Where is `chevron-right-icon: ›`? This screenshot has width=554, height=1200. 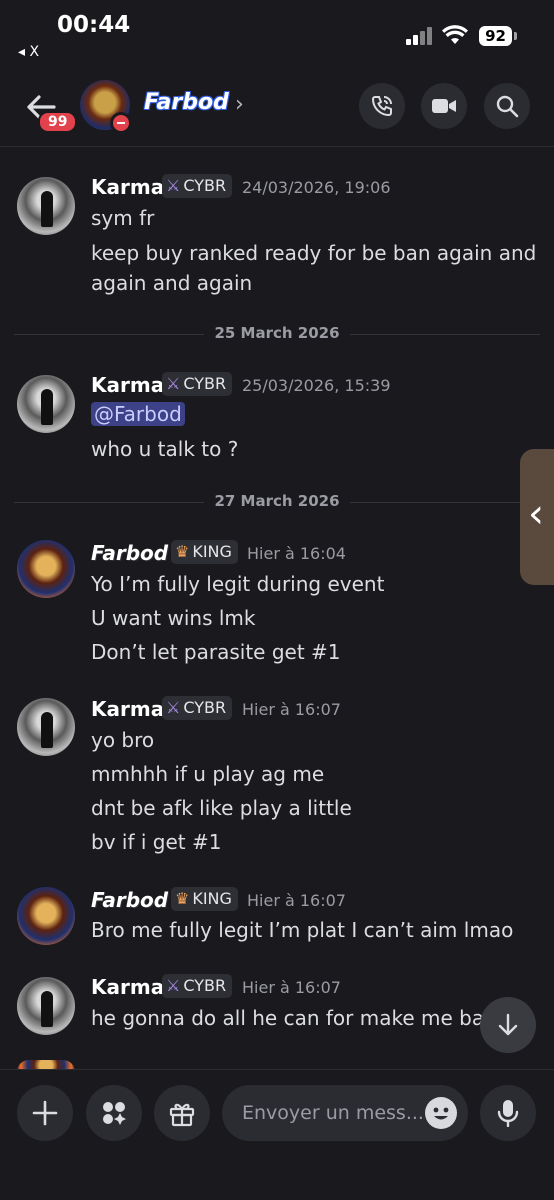
chevron-right-icon: › is located at coordinates (239, 104).